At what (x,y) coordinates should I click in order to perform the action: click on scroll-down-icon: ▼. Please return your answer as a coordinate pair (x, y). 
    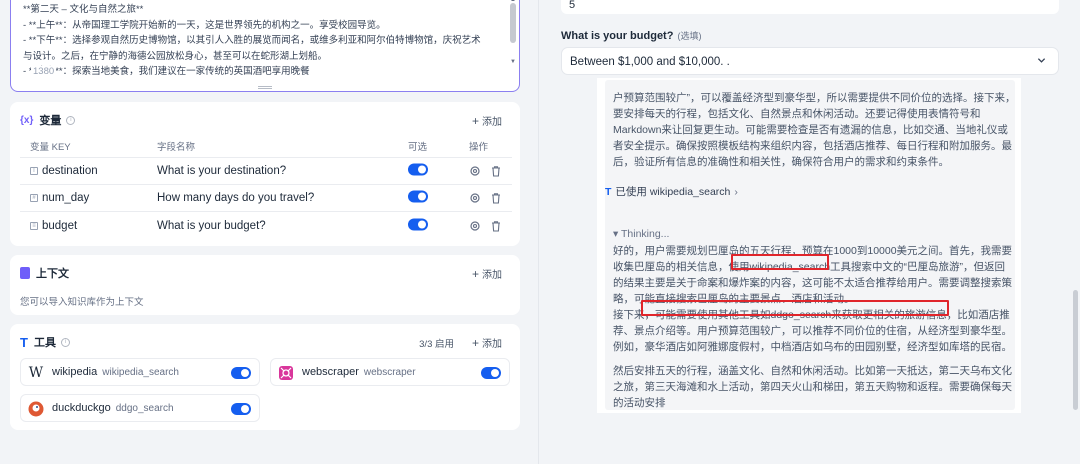
    Looking at the image, I should click on (513, 62).